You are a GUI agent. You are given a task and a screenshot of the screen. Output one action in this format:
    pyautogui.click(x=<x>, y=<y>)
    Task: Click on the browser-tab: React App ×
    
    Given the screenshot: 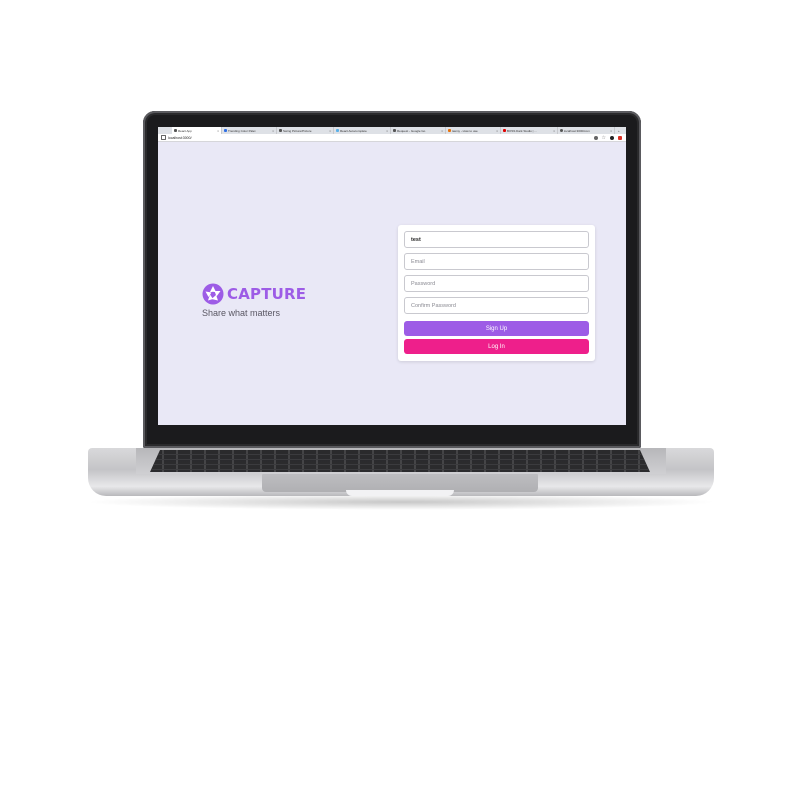 What is the action you would take?
    pyautogui.click(x=197, y=130)
    